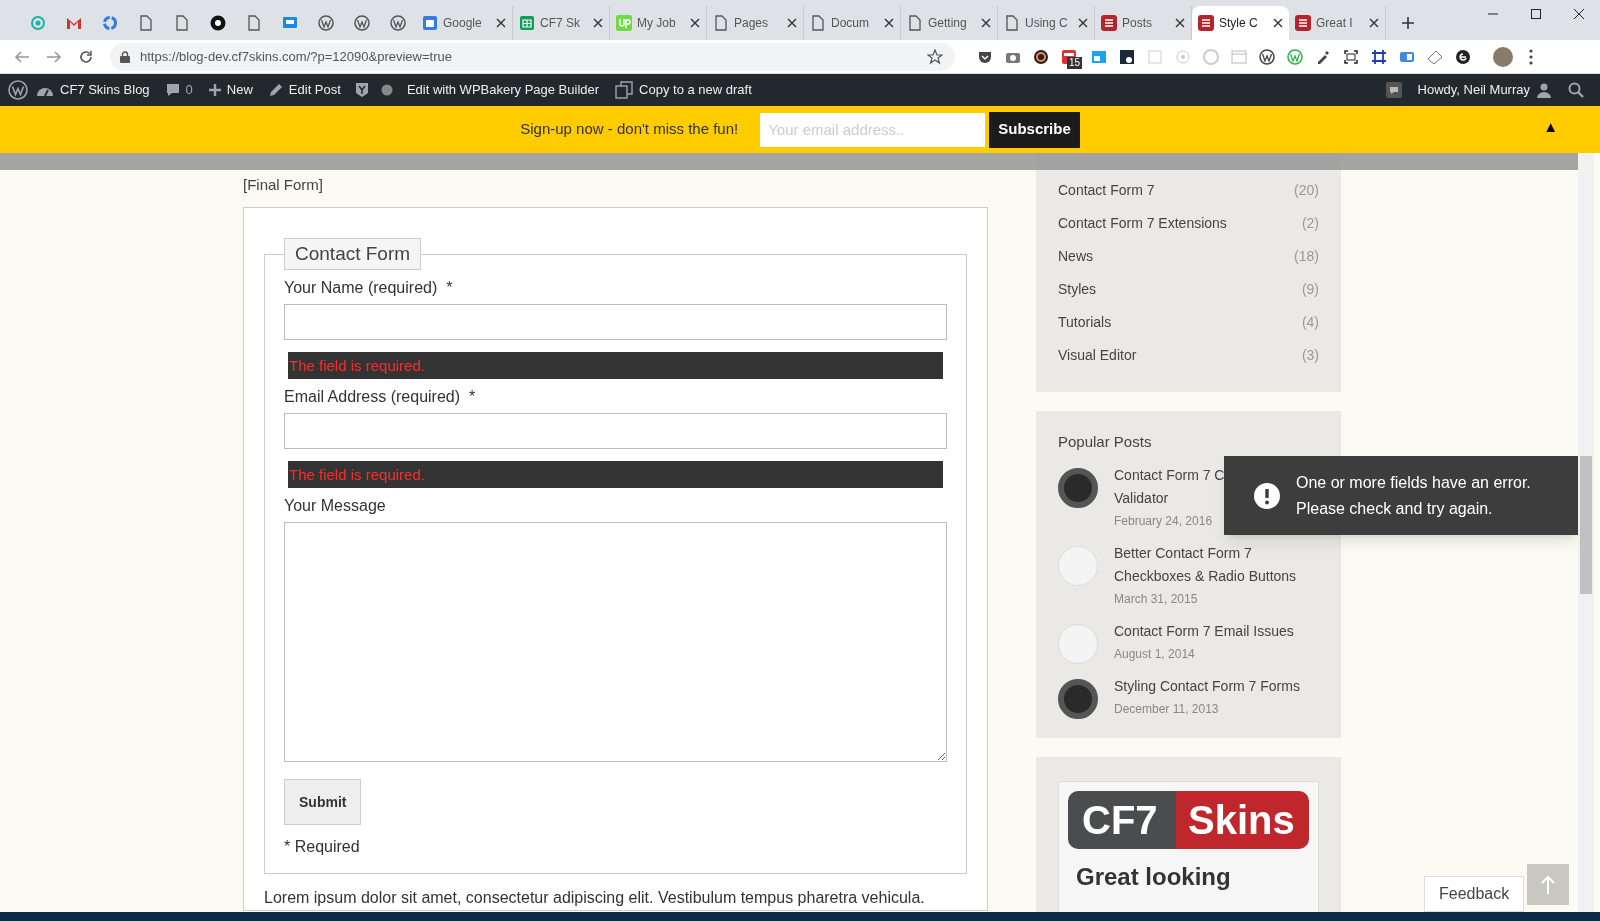  Describe the element at coordinates (624, 90) in the screenshot. I see `copy-icon` at that location.